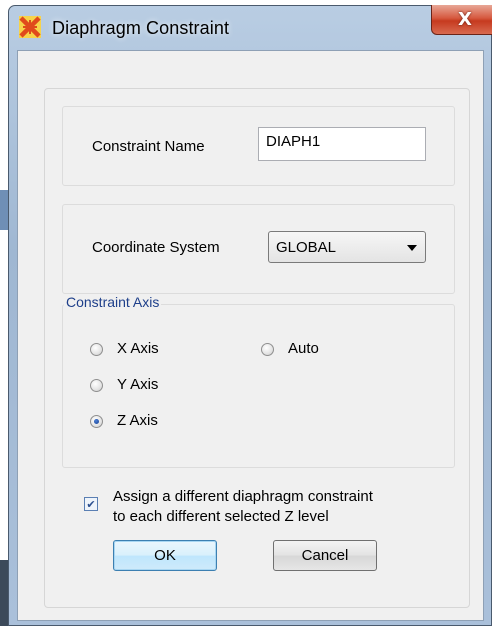  I want to click on assign-option-line2: to each different selected Z level, so click(221, 516).